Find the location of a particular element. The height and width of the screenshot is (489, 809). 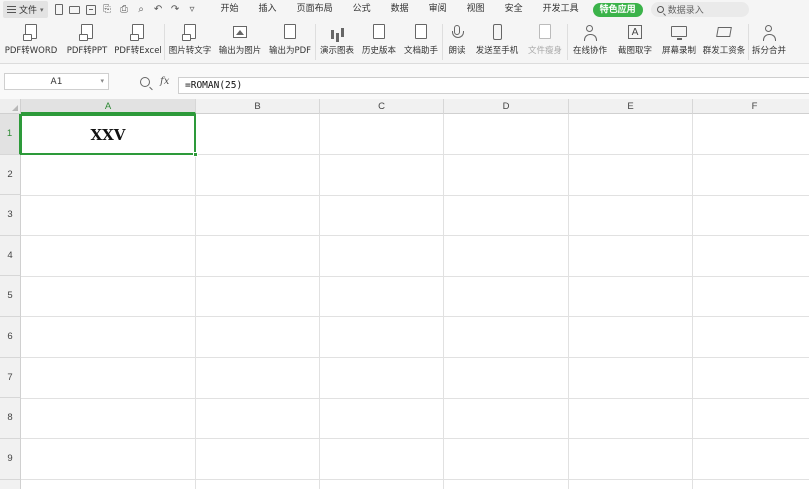

file-menu-button: 文件 ▾ is located at coordinates (25, 9).